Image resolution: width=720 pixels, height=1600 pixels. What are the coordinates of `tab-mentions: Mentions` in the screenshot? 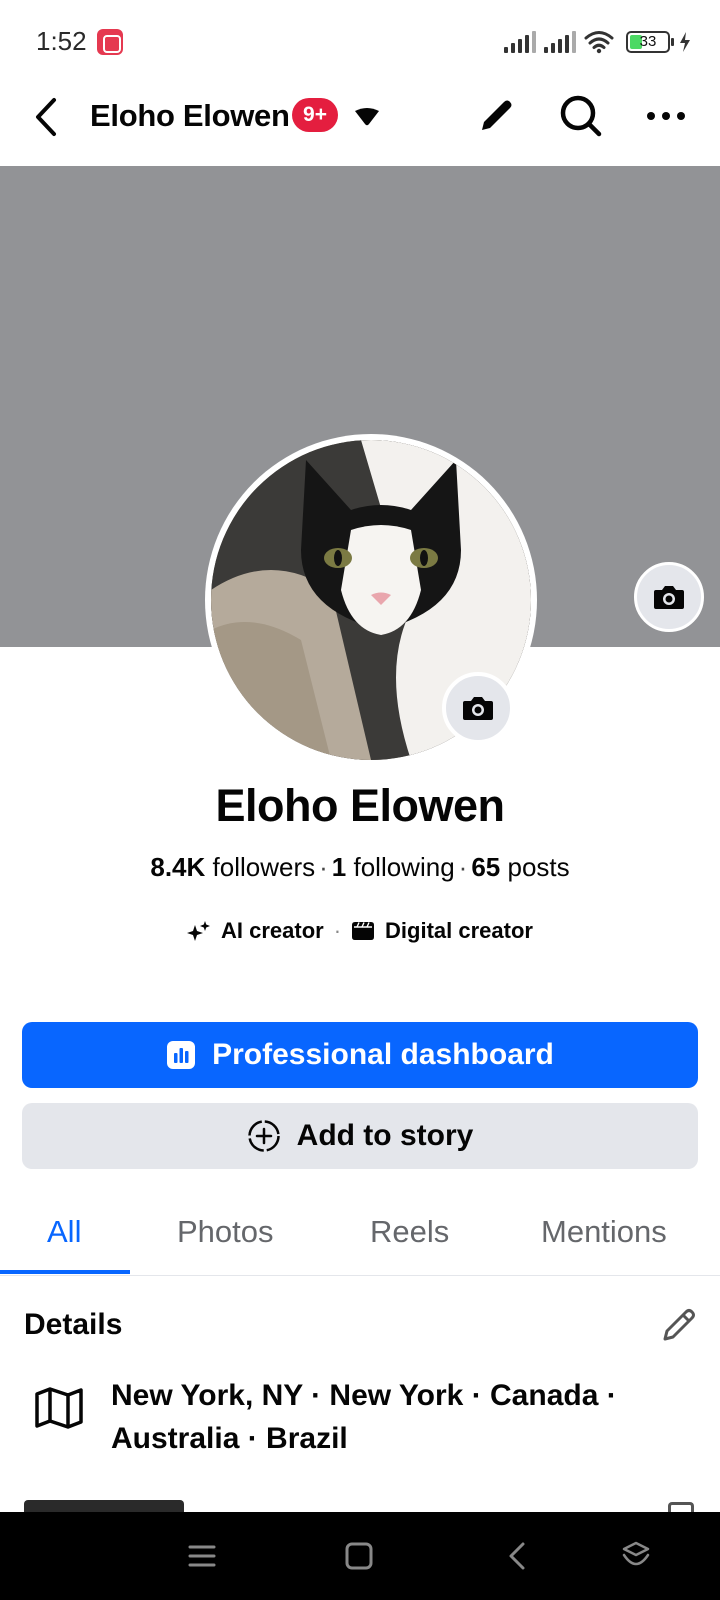 It's located at (604, 1232).